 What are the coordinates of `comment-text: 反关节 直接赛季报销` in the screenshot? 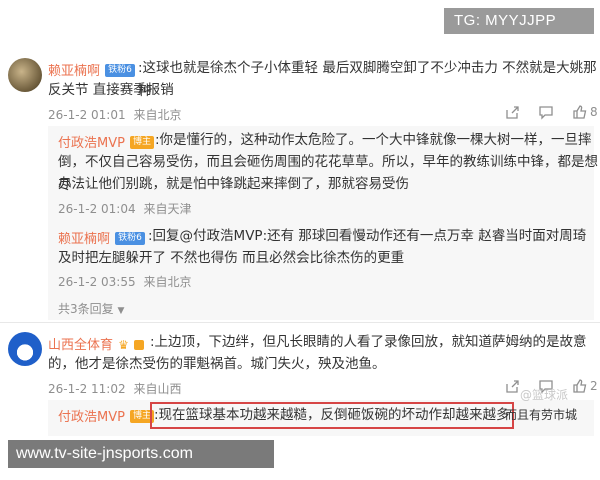 It's located at (111, 90).